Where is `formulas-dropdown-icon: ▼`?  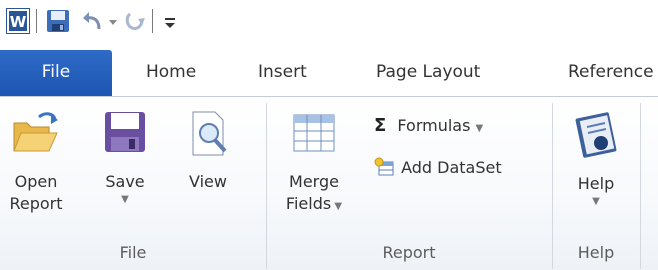
formulas-dropdown-icon: ▼ is located at coordinates (480, 128).